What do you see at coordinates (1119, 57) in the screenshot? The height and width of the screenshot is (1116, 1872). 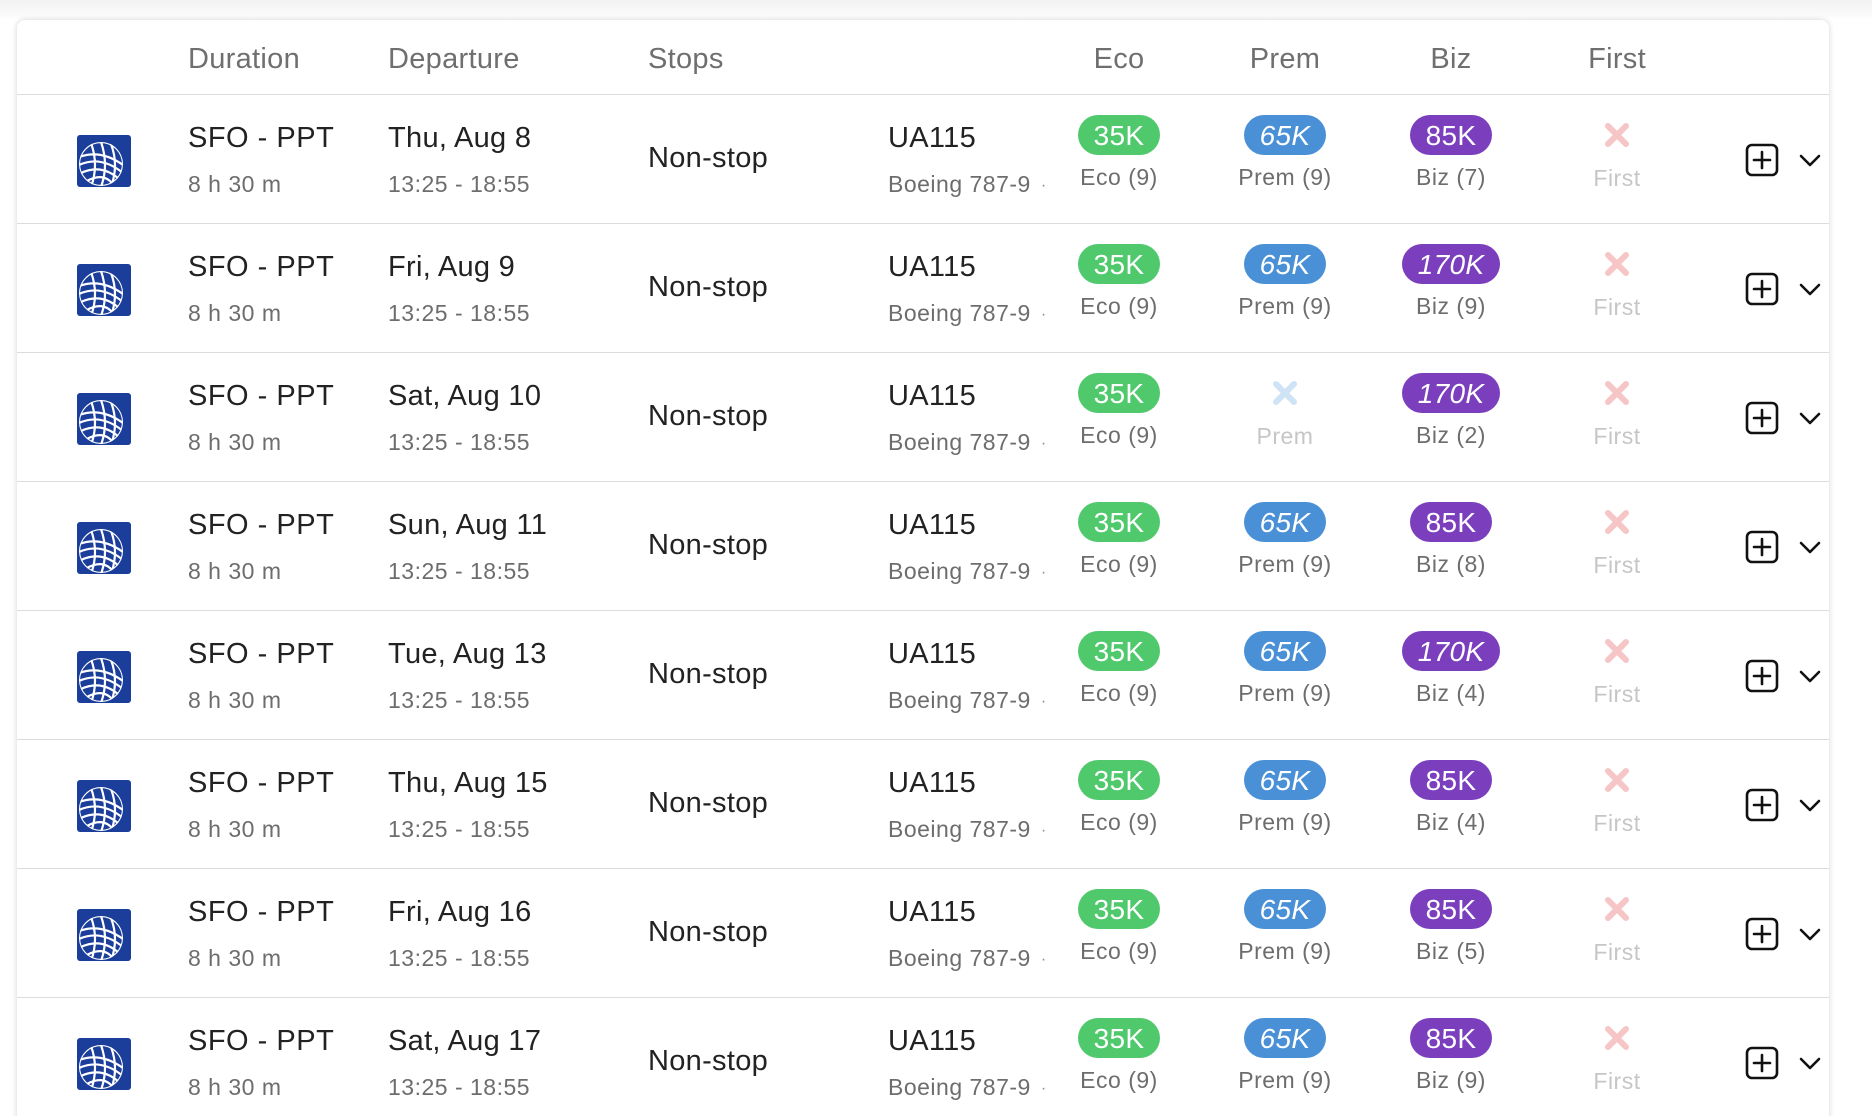 I see `header-eco: Eco` at bounding box center [1119, 57].